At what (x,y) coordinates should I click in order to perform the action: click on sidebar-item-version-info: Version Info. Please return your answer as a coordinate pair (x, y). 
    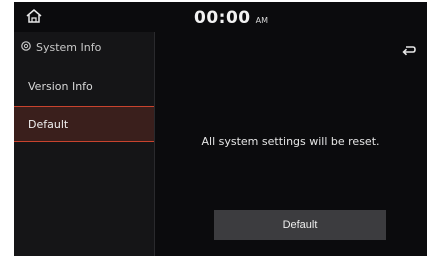
    Looking at the image, I should click on (84, 86).